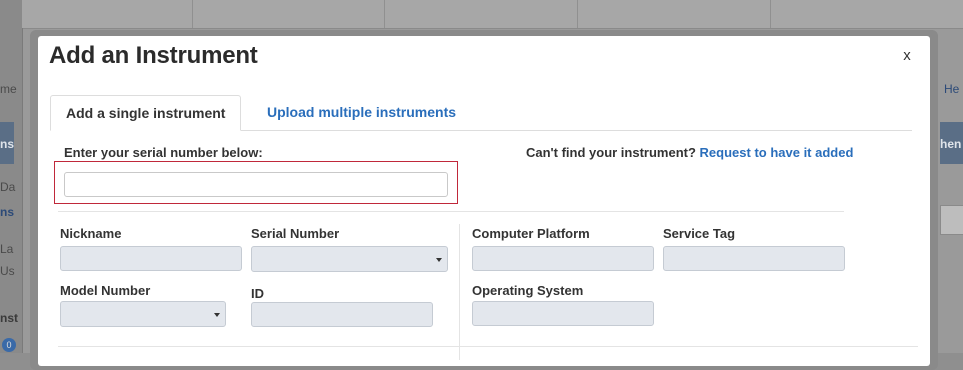 The width and height of the screenshot is (963, 370). Describe the element at coordinates (563, 313) in the screenshot. I see `operating-system-field` at that location.